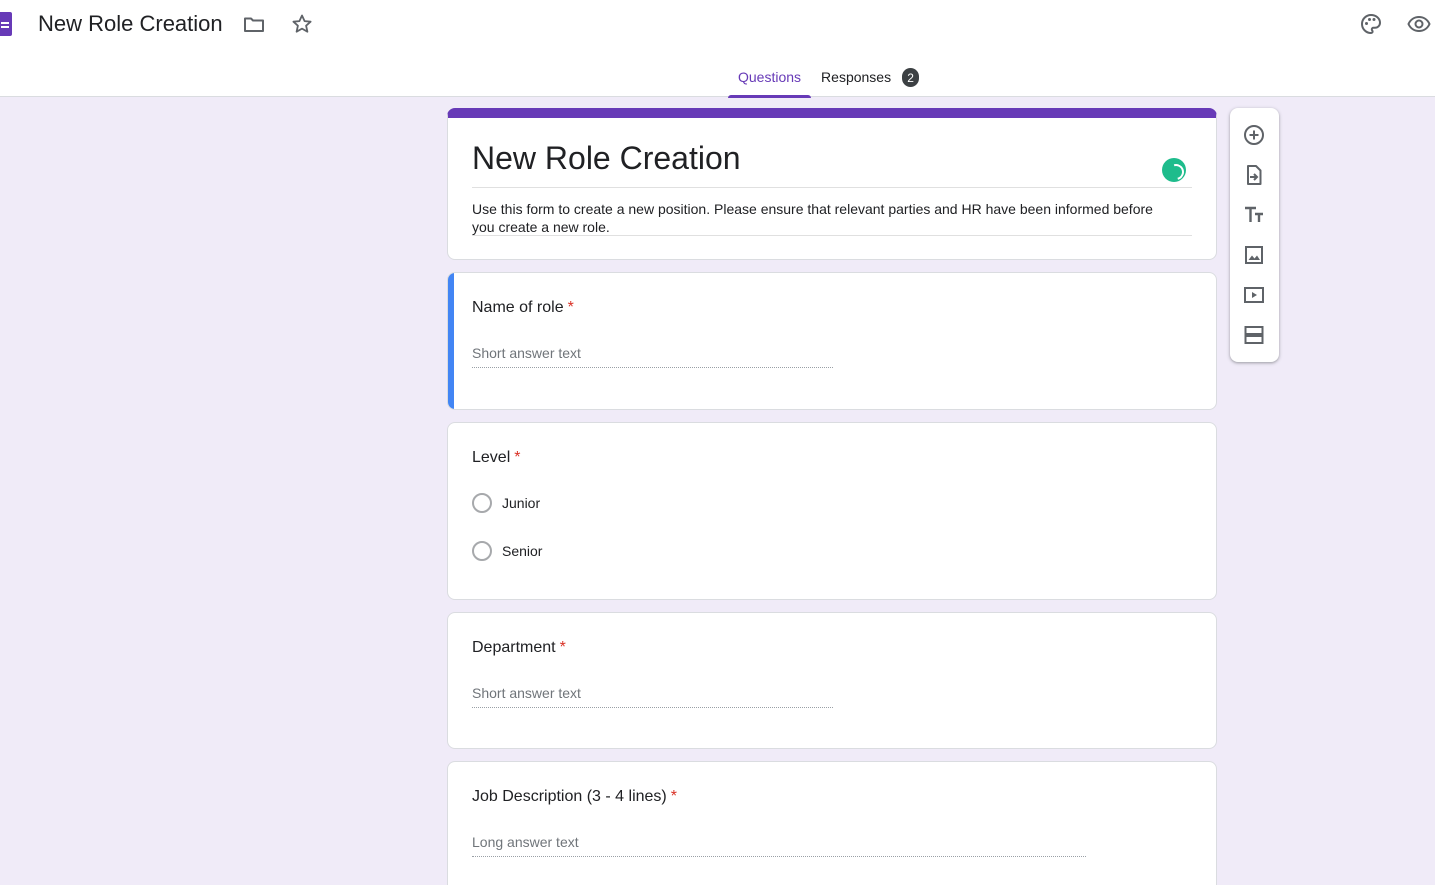 The image size is (1435, 885). I want to click on question-title-text: Name of role, so click(518, 307).